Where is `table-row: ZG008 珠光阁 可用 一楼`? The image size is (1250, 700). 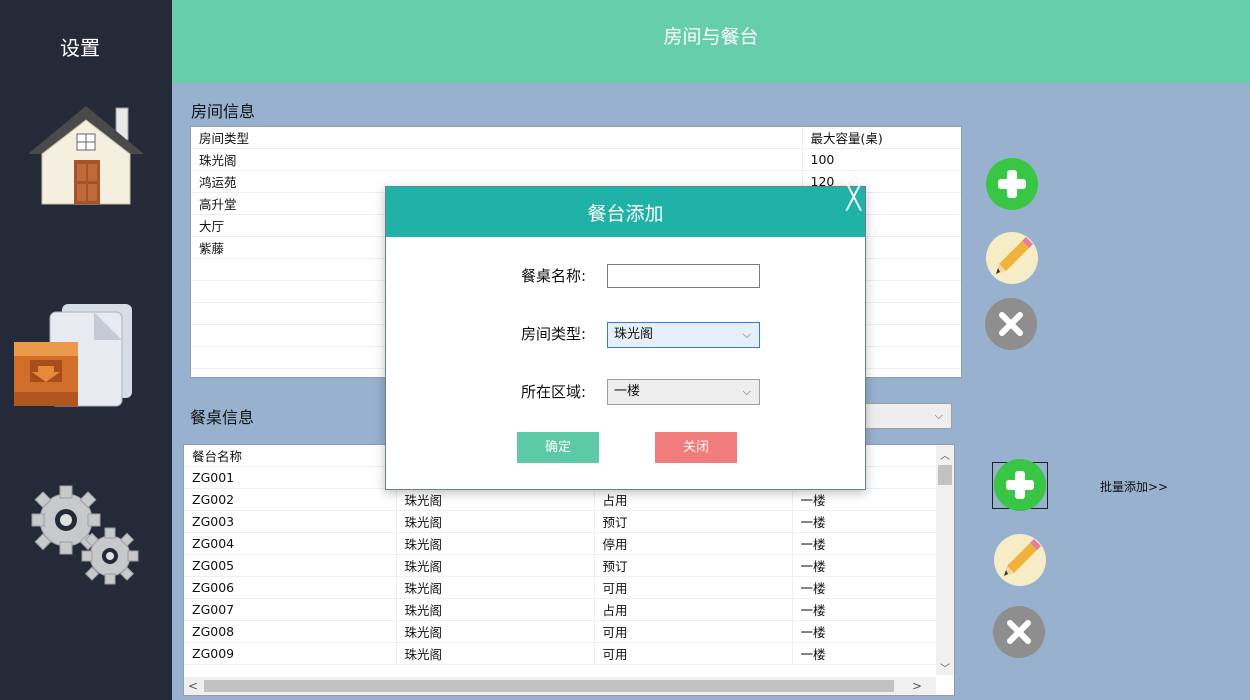 table-row: ZG008 珠光阁 可用 一楼 is located at coordinates (560, 631).